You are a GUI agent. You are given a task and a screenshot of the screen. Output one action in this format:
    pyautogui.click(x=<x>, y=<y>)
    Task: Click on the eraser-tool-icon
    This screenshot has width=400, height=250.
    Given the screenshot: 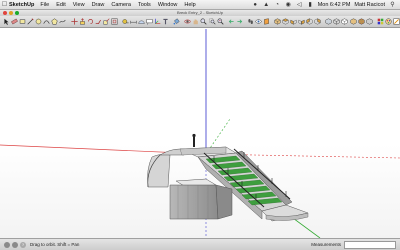 What is the action you would take?
    pyautogui.click(x=15, y=21)
    